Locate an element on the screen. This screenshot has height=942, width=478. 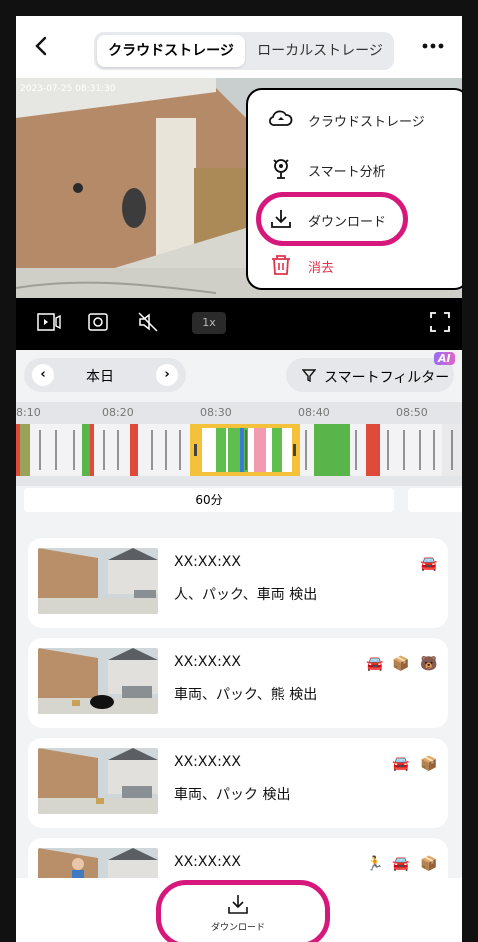
timeline: 8:10 08:20 08:30 08:40 08:50 is located at coordinates (239, 444).